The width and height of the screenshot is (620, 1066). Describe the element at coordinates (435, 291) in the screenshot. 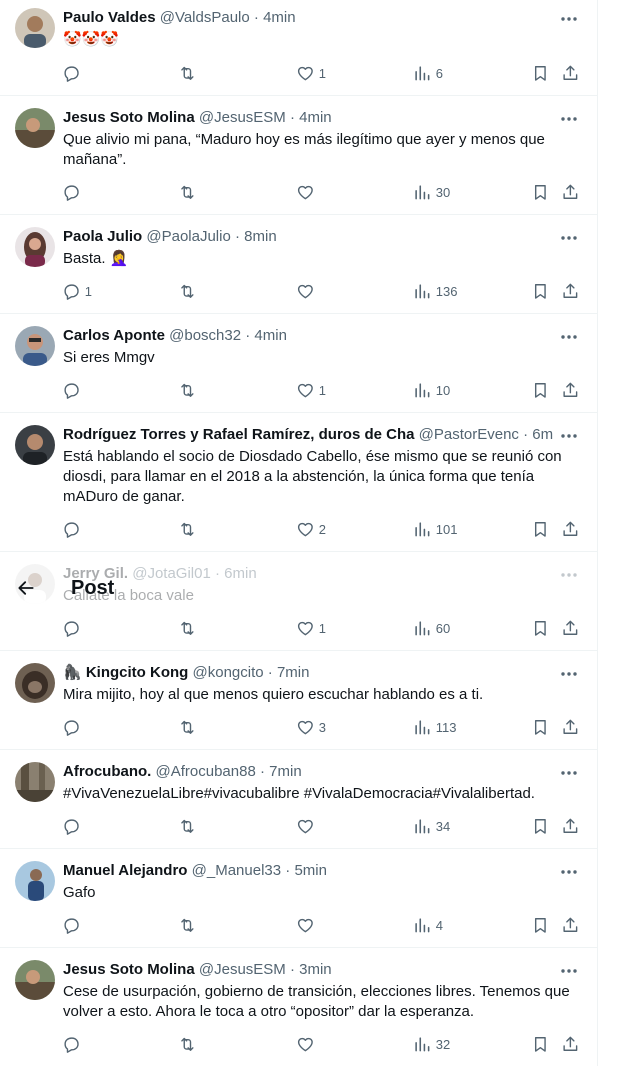

I see `views-button: 136` at that location.